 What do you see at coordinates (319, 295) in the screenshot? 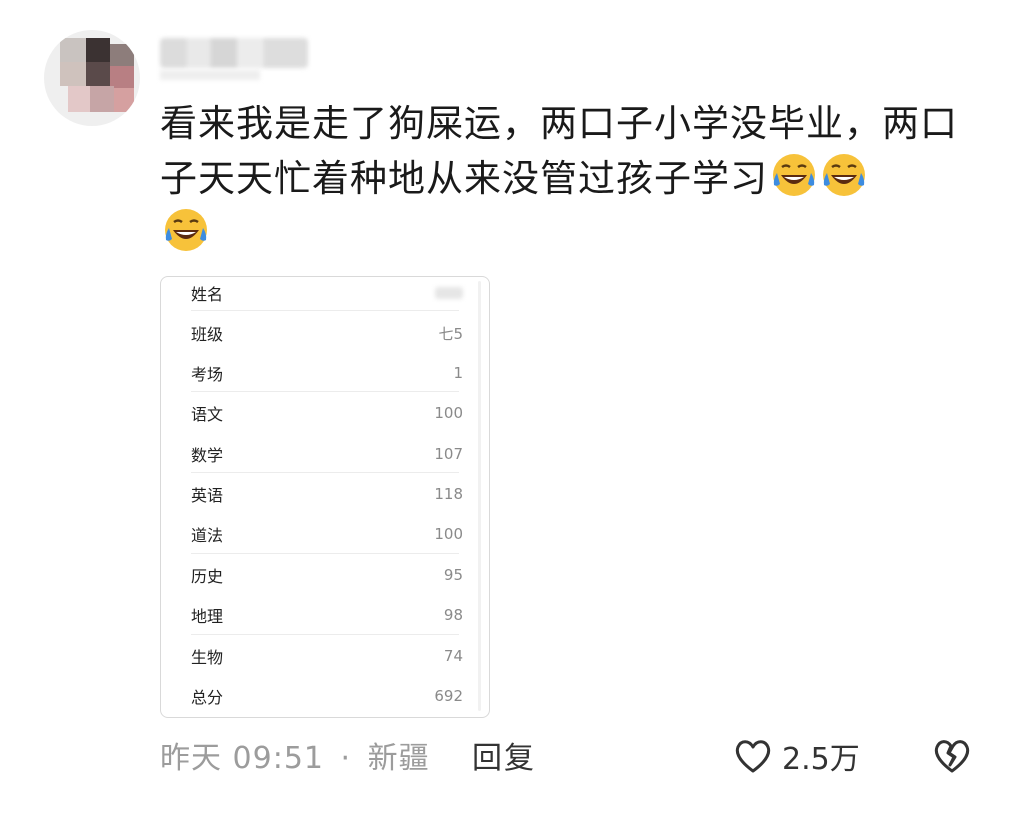
I see `score-row-name: 姓名` at bounding box center [319, 295].